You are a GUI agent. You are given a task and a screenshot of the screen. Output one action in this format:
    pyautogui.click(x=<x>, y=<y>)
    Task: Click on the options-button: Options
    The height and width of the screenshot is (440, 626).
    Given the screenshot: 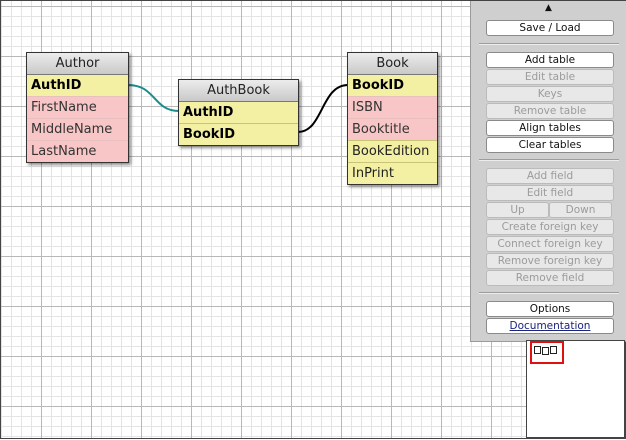 What is the action you would take?
    pyautogui.click(x=550, y=309)
    